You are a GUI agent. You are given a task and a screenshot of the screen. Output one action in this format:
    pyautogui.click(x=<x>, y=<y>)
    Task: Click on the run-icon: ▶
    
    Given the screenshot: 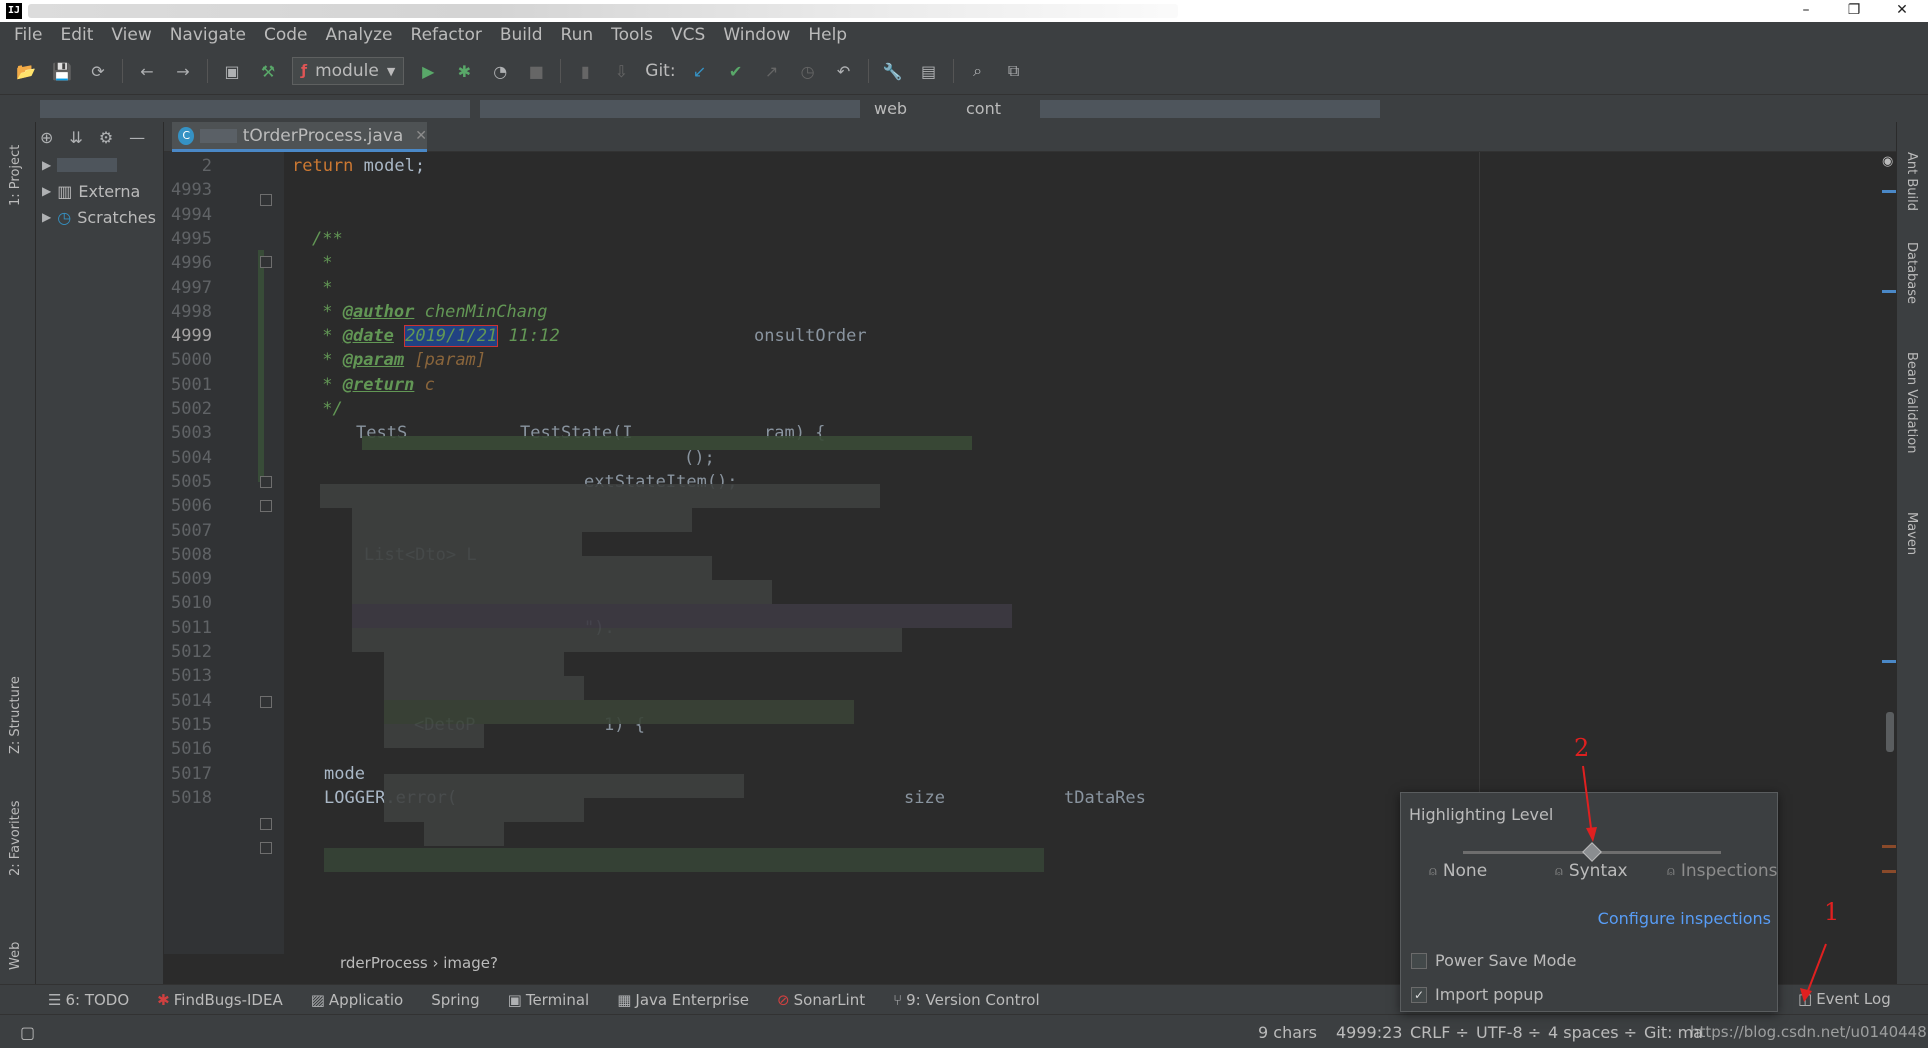 What is the action you would take?
    pyautogui.click(x=428, y=71)
    